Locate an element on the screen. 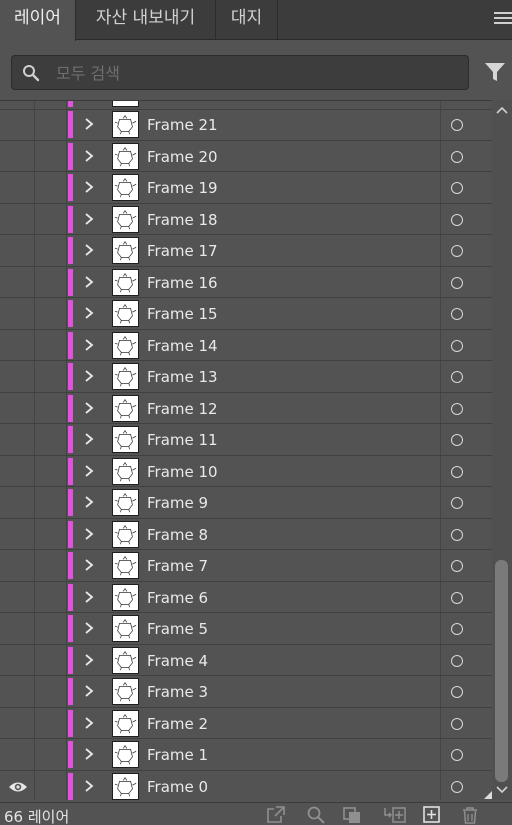  layer-name: Frame 15 is located at coordinates (182, 314).